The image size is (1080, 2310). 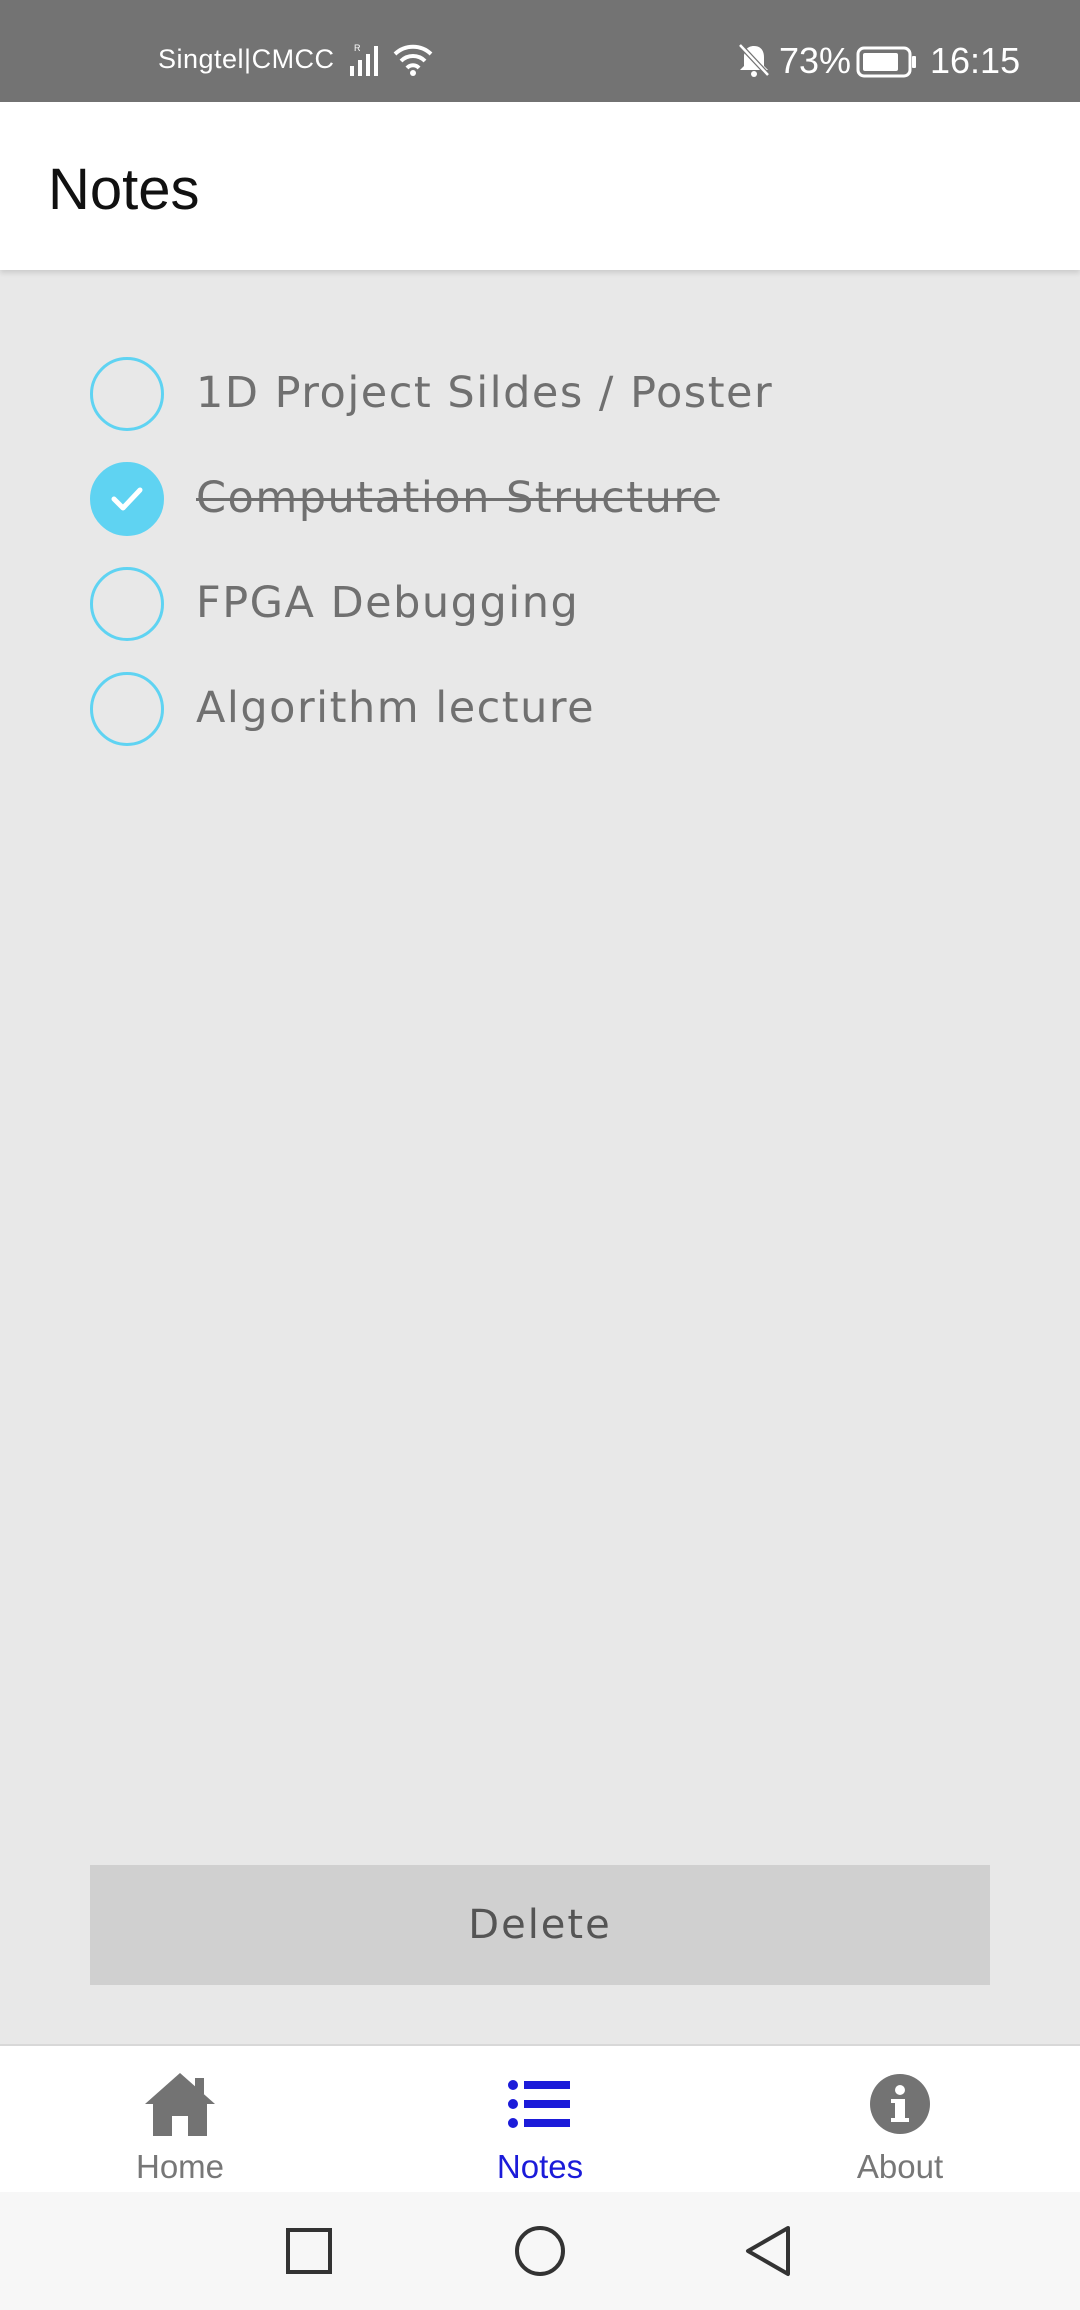 I want to click on home-circle-icon, so click(x=540, y=2253).